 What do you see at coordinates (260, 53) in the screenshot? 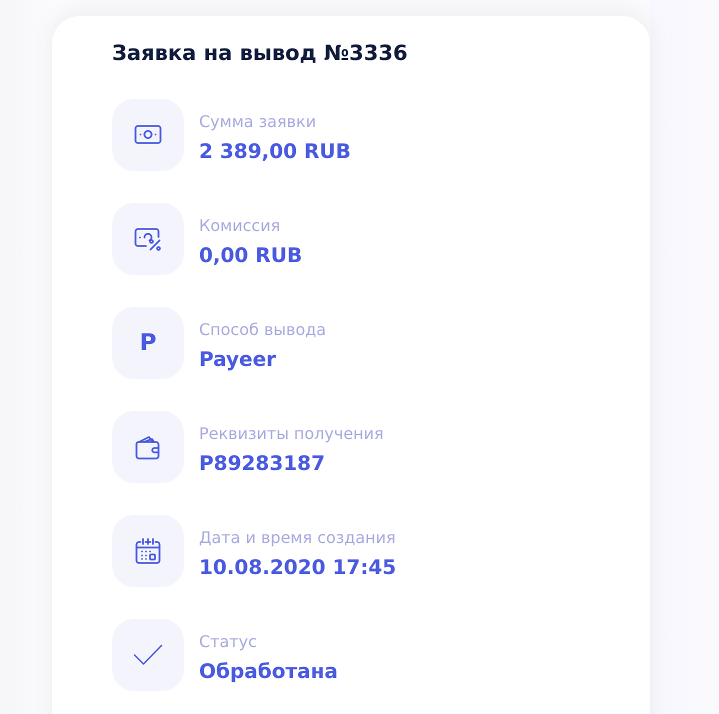
I see `request-title: Заявка на вывод №3336` at bounding box center [260, 53].